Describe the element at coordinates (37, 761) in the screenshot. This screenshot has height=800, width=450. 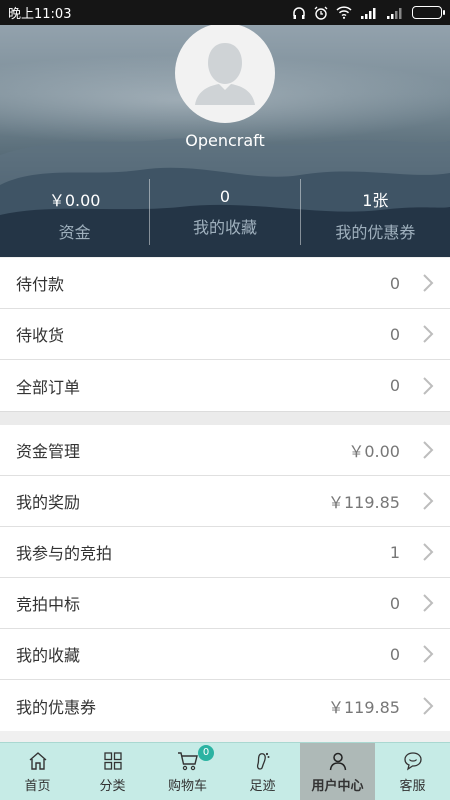
I see `home-icon` at that location.